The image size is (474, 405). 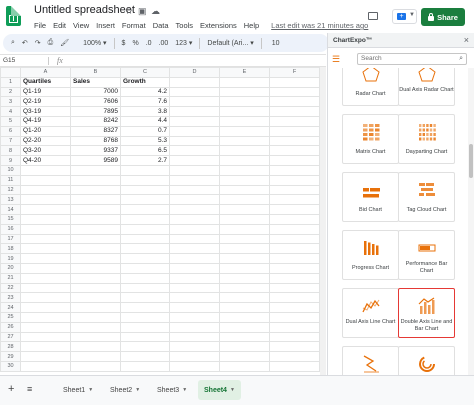 I want to click on grid-scrollbar, so click(x=323, y=221).